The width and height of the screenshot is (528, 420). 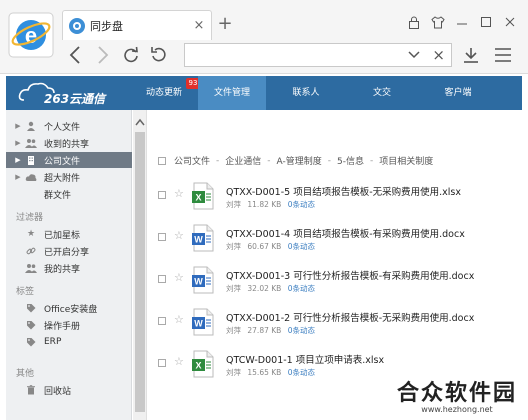 What do you see at coordinates (264, 288) in the screenshot?
I see `file-size: 32.02 KB` at bounding box center [264, 288].